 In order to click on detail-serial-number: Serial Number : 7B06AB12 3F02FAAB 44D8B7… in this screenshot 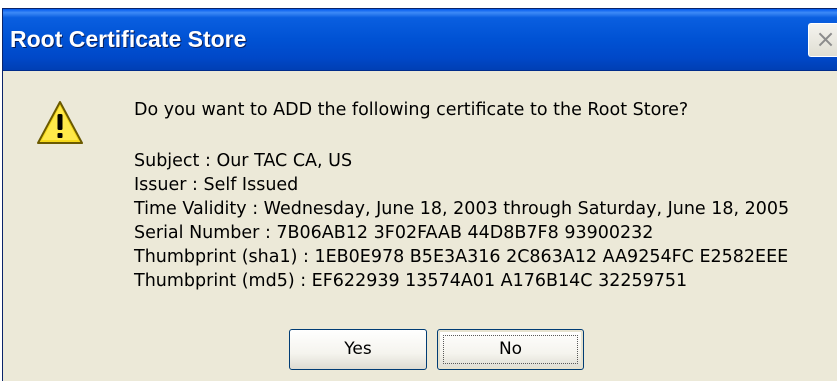, I will do `click(394, 233)`.